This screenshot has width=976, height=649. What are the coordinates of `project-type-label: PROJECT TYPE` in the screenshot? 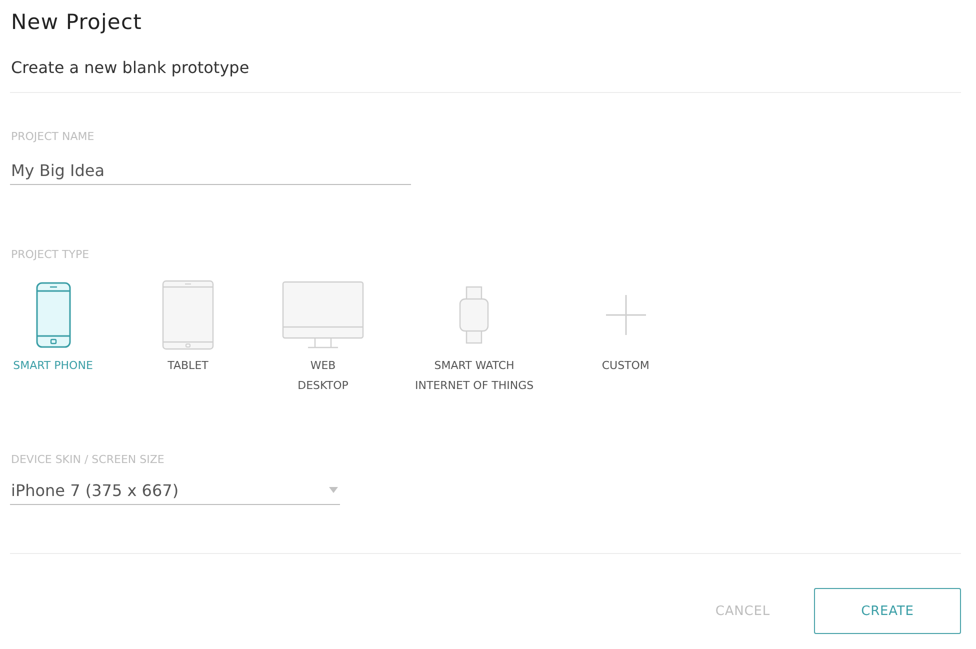 It's located at (50, 255).